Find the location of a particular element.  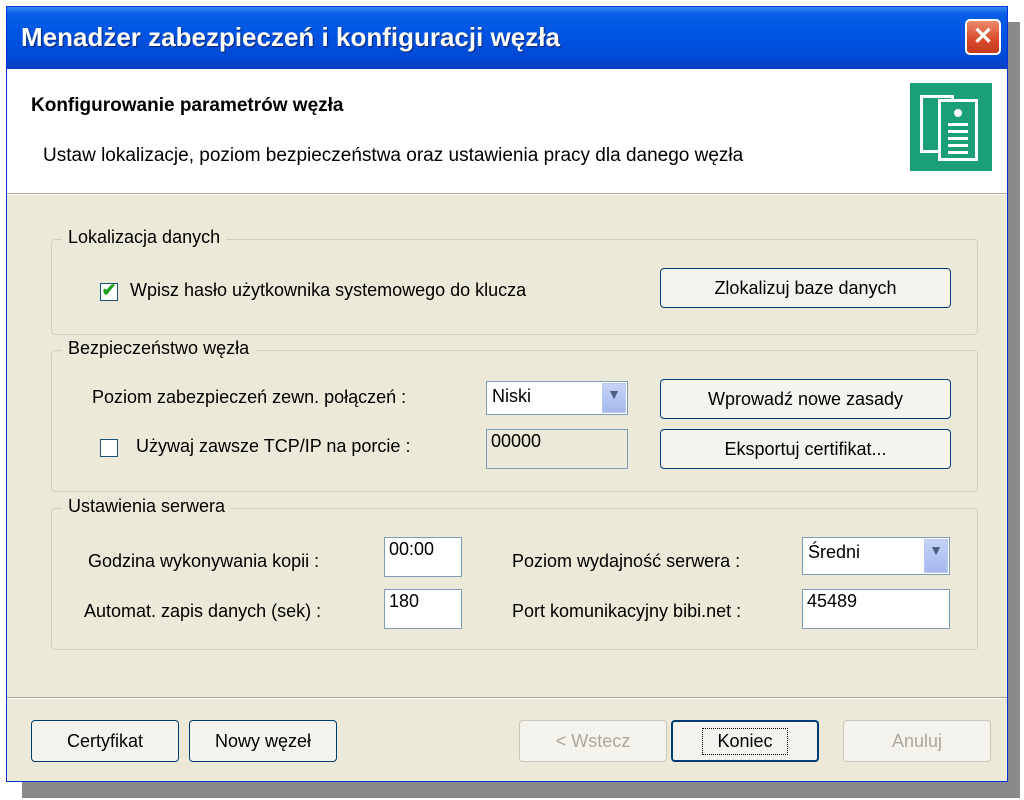

close-button: ✕ is located at coordinates (983, 37).